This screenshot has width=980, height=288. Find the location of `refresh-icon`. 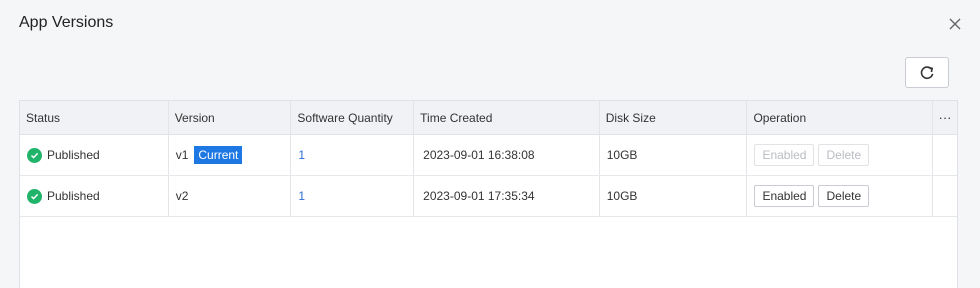

refresh-icon is located at coordinates (927, 72).